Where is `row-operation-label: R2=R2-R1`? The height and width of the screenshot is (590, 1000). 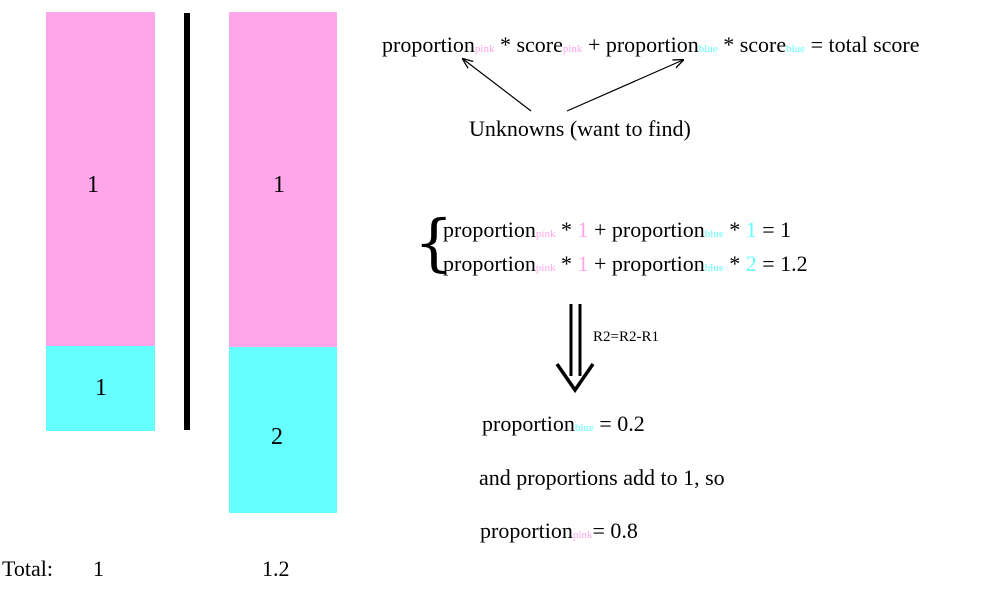
row-operation-label: R2=R2-R1 is located at coordinates (626, 337).